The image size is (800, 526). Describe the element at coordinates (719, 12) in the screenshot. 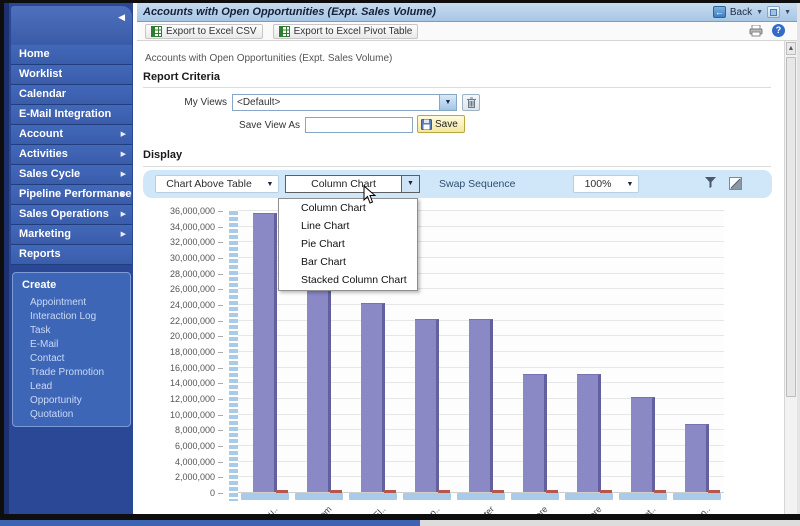

I see `back-icon: ←` at that location.